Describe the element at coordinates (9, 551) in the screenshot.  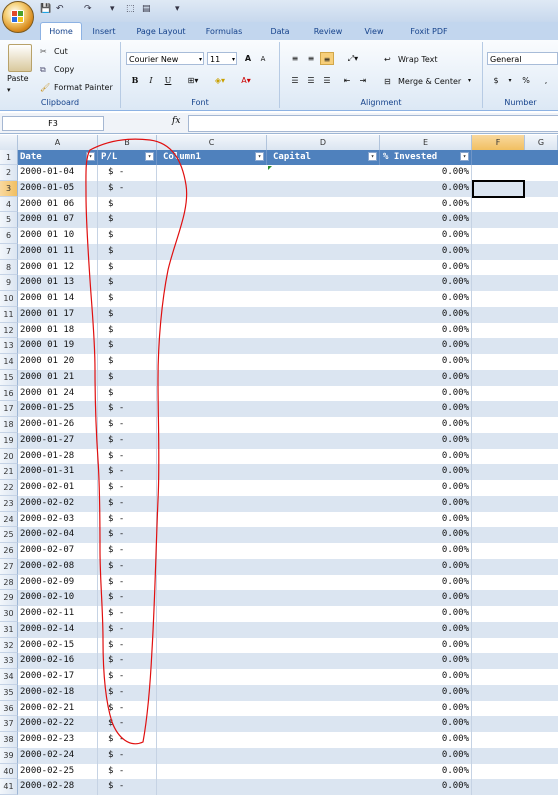
I see `row-header: 26` at that location.